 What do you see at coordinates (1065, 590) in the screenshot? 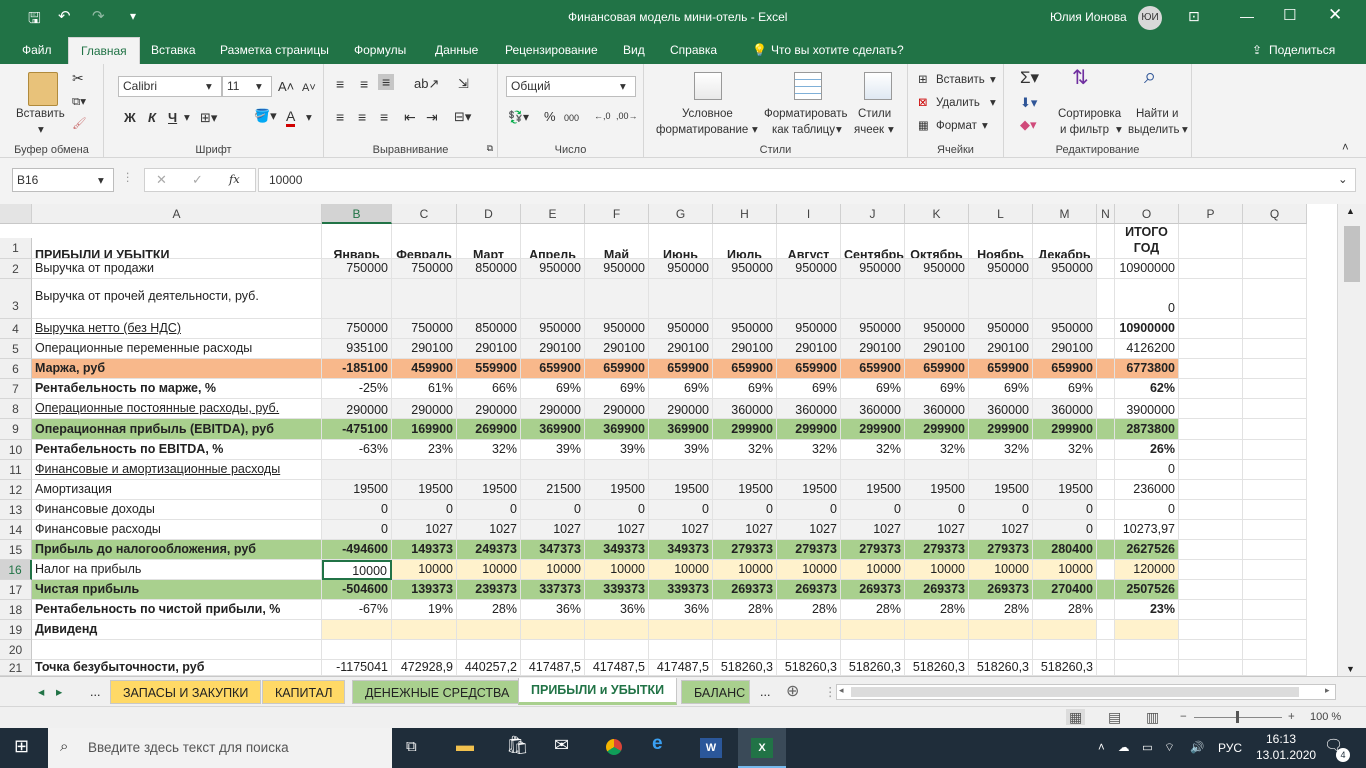
I see `cell: 270400` at bounding box center [1065, 590].